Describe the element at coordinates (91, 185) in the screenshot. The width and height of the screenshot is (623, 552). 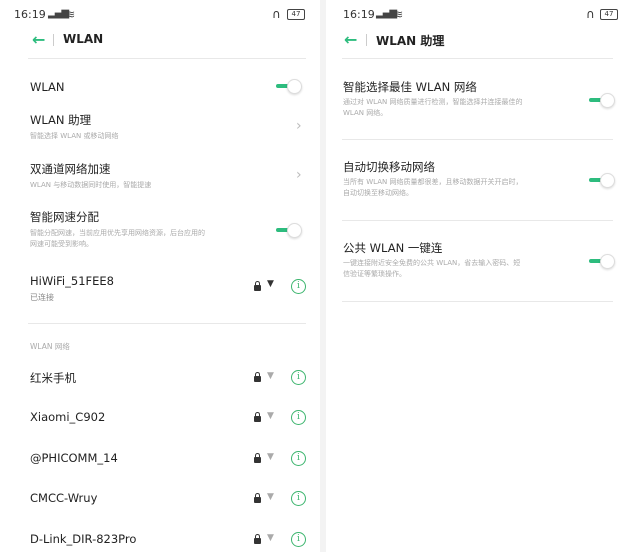
I see `dual-channel-sub: WLAN 与移动数据同时使用，智能提速` at that location.